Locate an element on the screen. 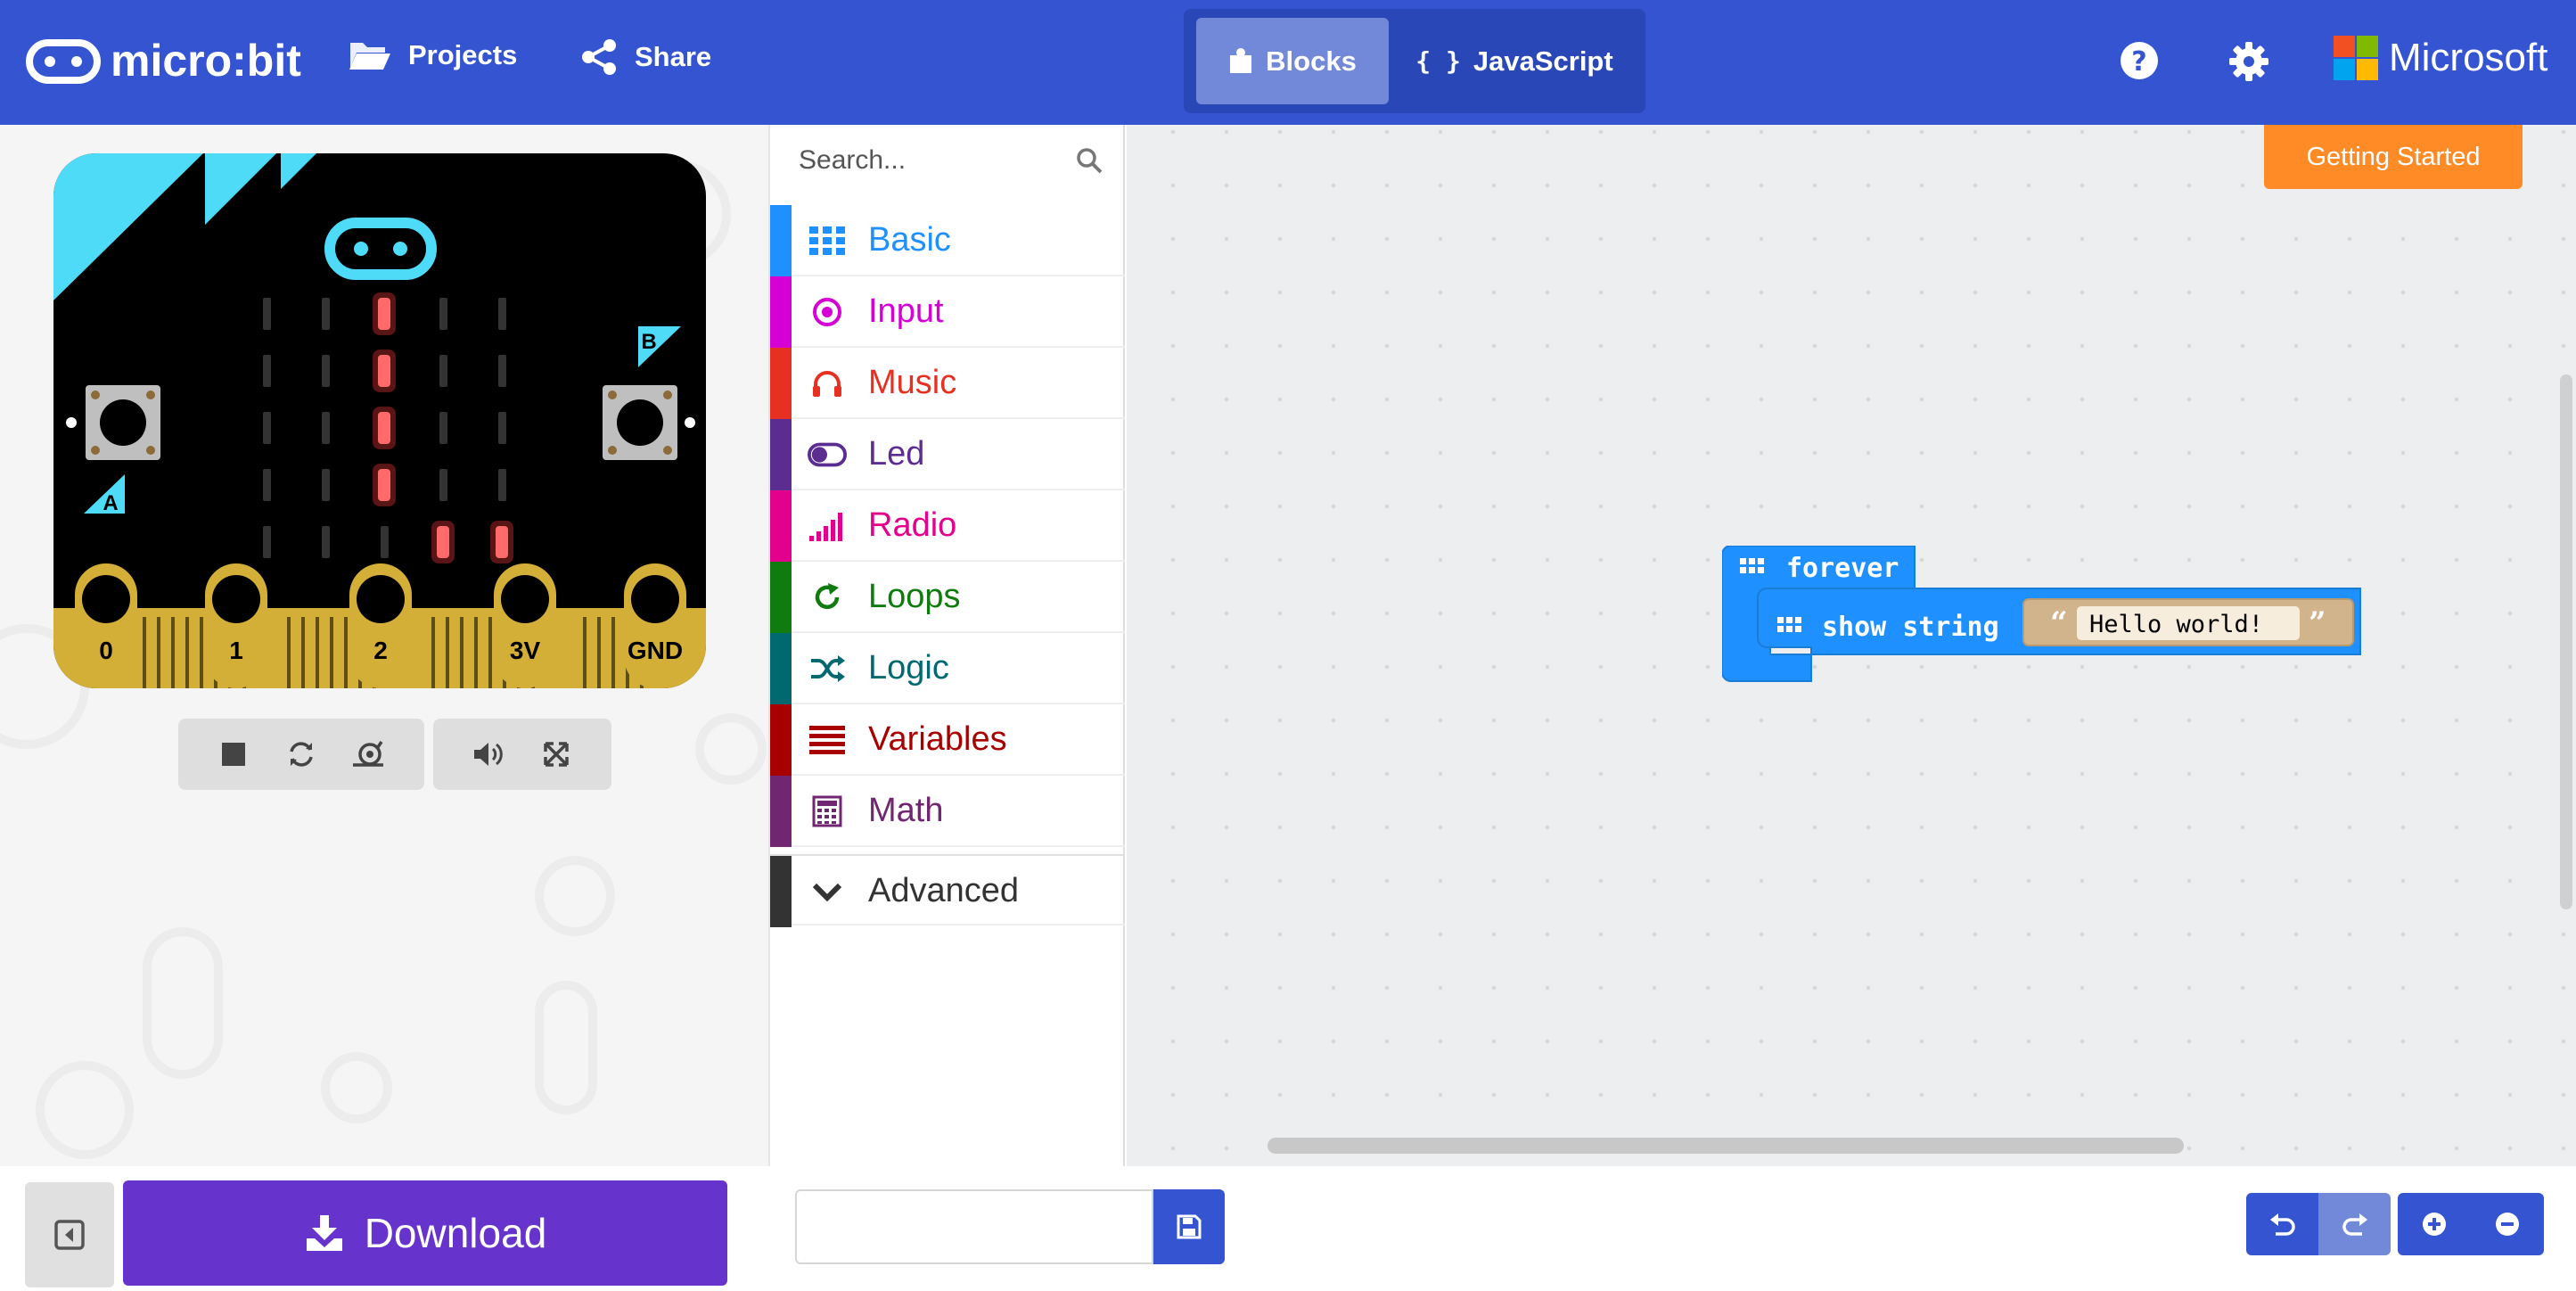 This screenshot has width=2576, height=1291. grid-icon is located at coordinates (827, 240).